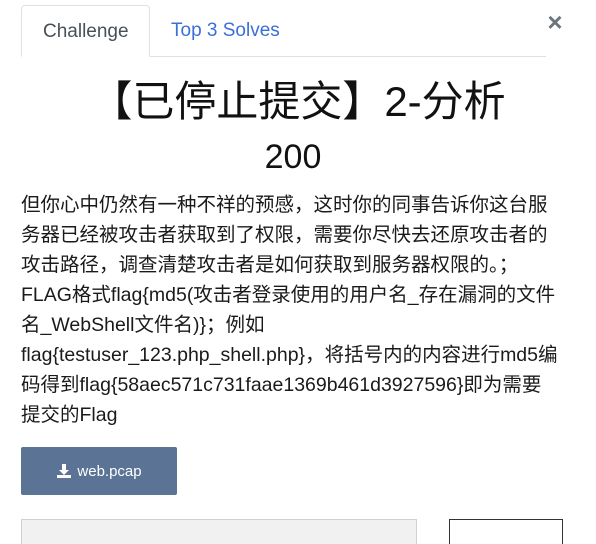 This screenshot has width=596, height=544. I want to click on flag-input, so click(219, 531).